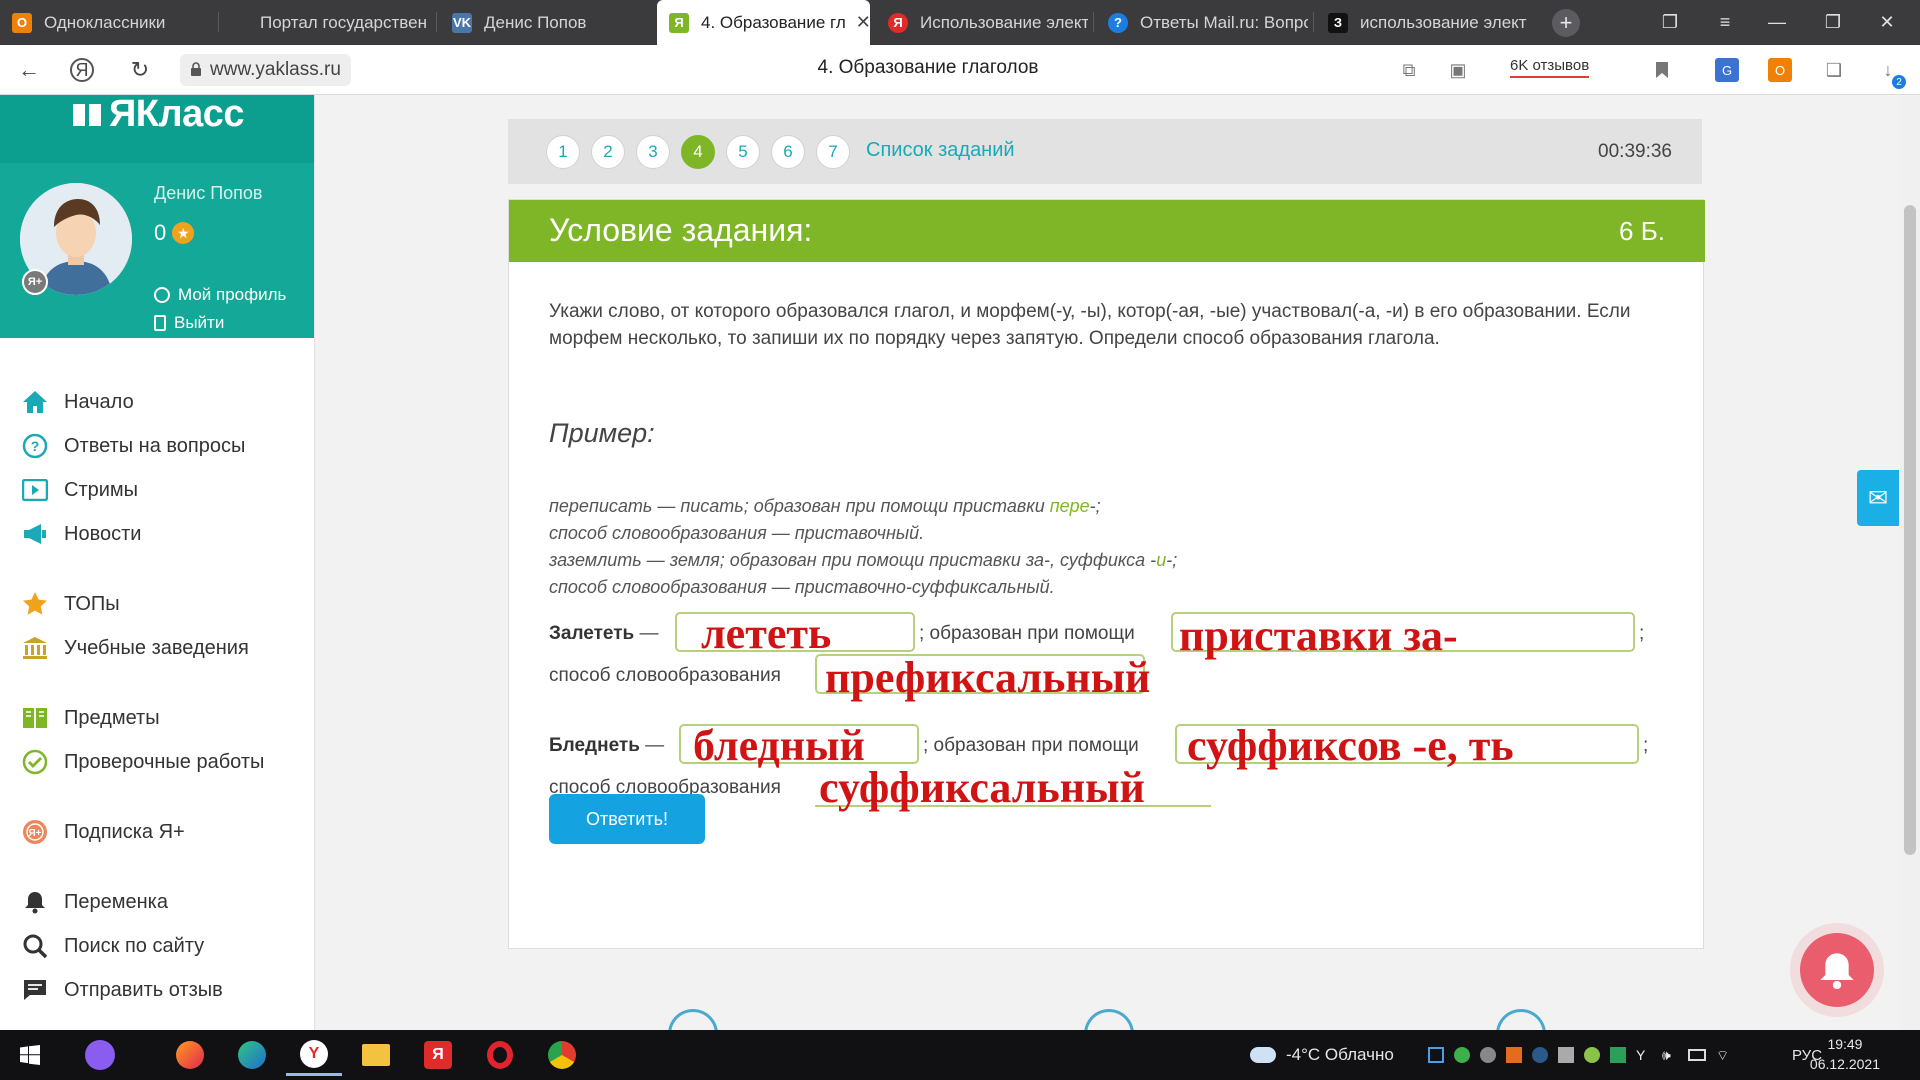 The width and height of the screenshot is (1920, 1080). I want to click on example-title: Пример:, so click(602, 433).